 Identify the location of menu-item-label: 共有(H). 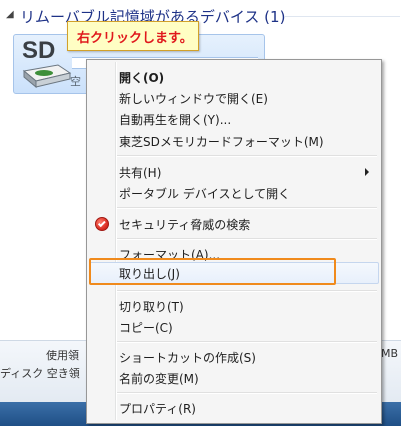
(140, 173).